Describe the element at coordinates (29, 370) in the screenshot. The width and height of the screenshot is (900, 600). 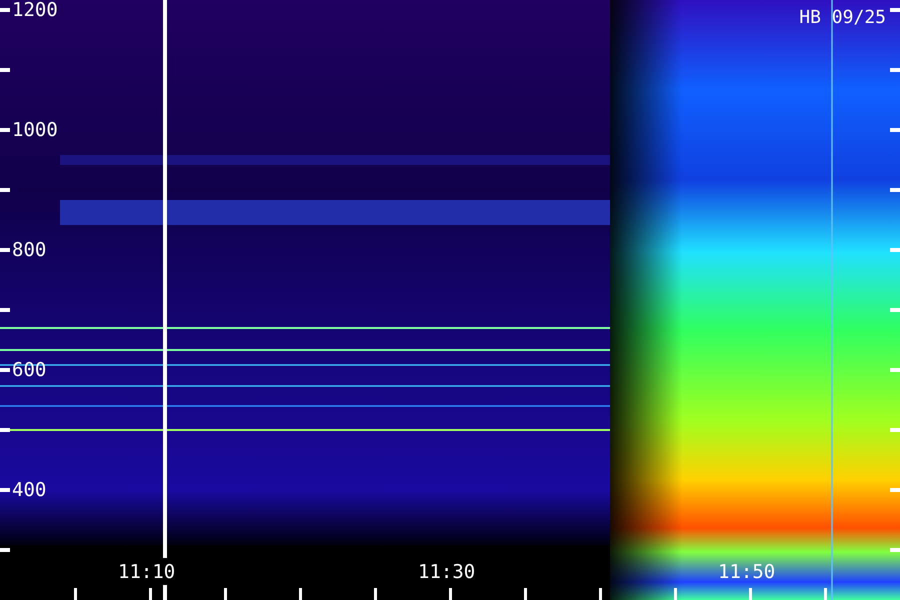
I see `frequency-label: 600` at that location.